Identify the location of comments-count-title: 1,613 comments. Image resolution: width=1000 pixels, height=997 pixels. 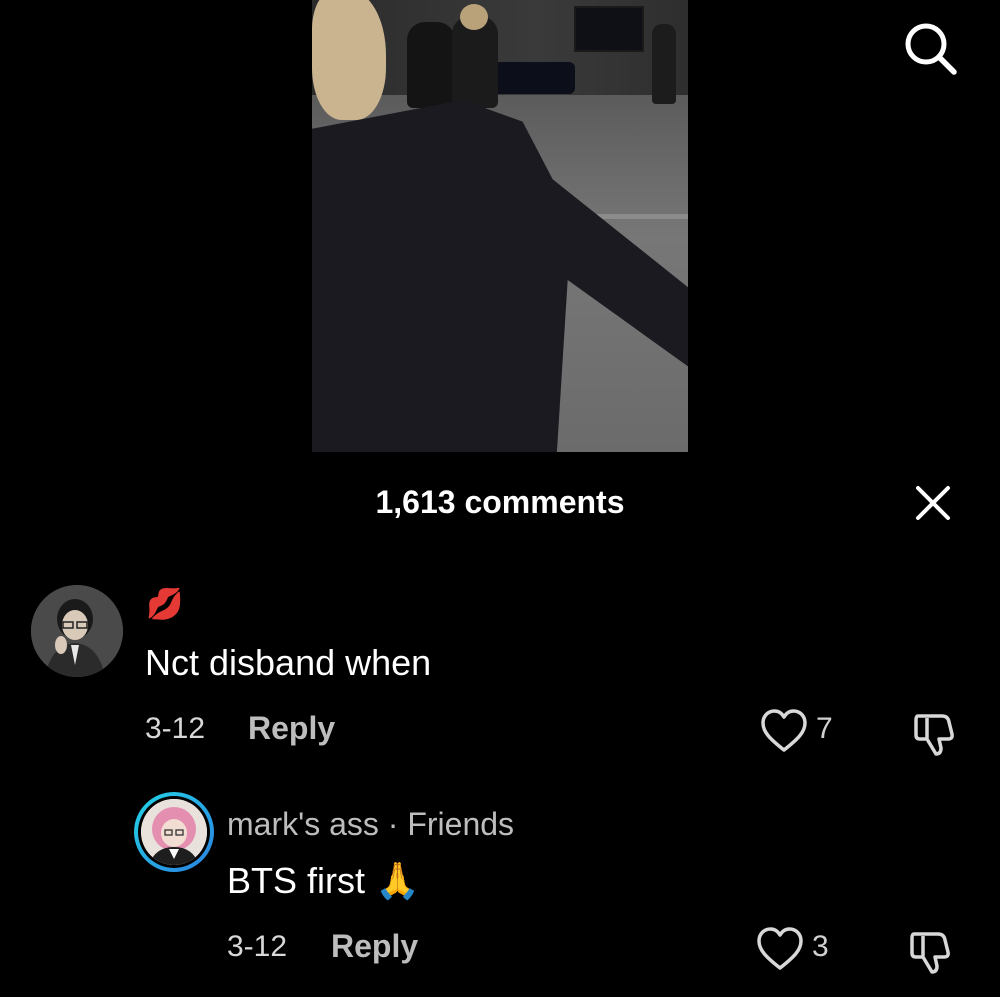
(500, 502).